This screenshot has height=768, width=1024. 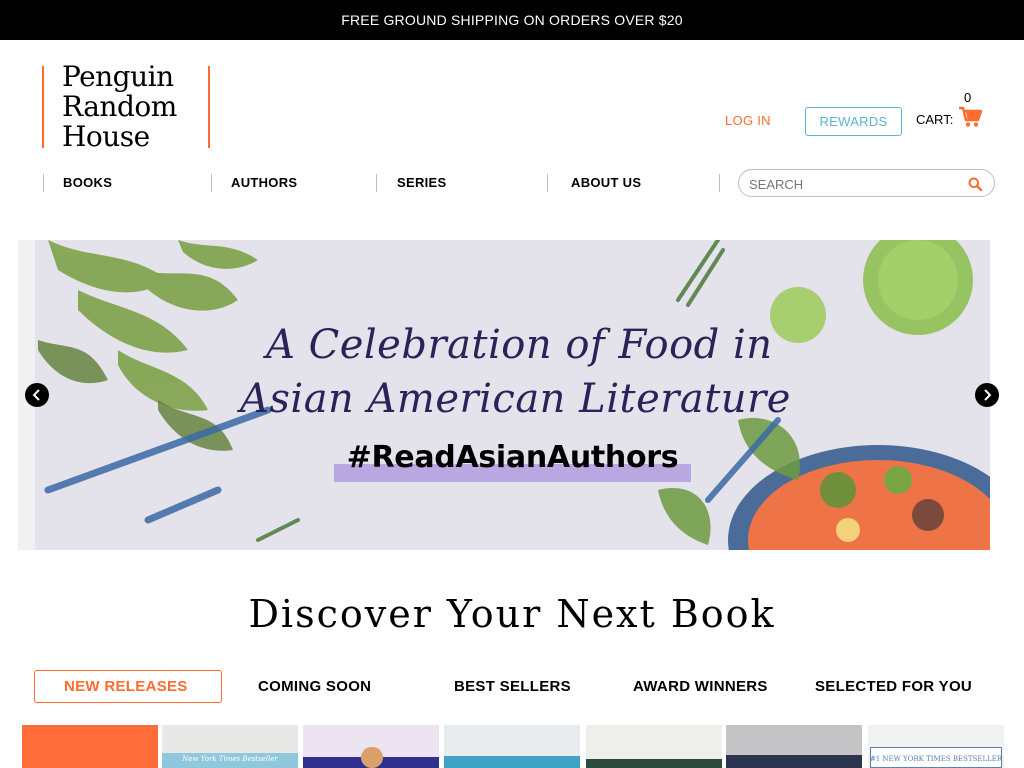 I want to click on carousel-next-button, so click(x=987, y=395).